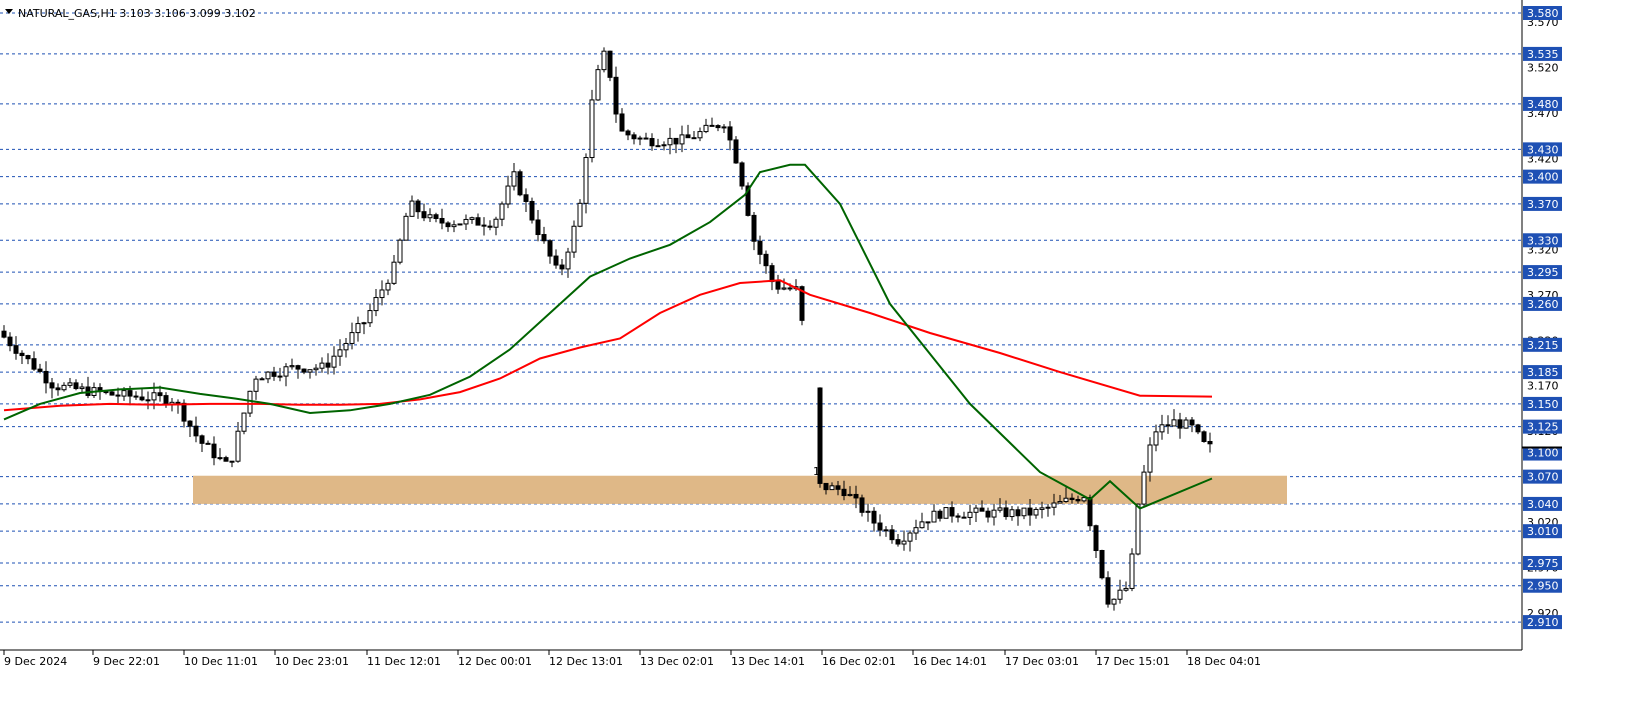 The height and width of the screenshot is (706, 1651). Describe the element at coordinates (126, 661) in the screenshot. I see `time-tick-label: 9 Dec 22:01` at that location.